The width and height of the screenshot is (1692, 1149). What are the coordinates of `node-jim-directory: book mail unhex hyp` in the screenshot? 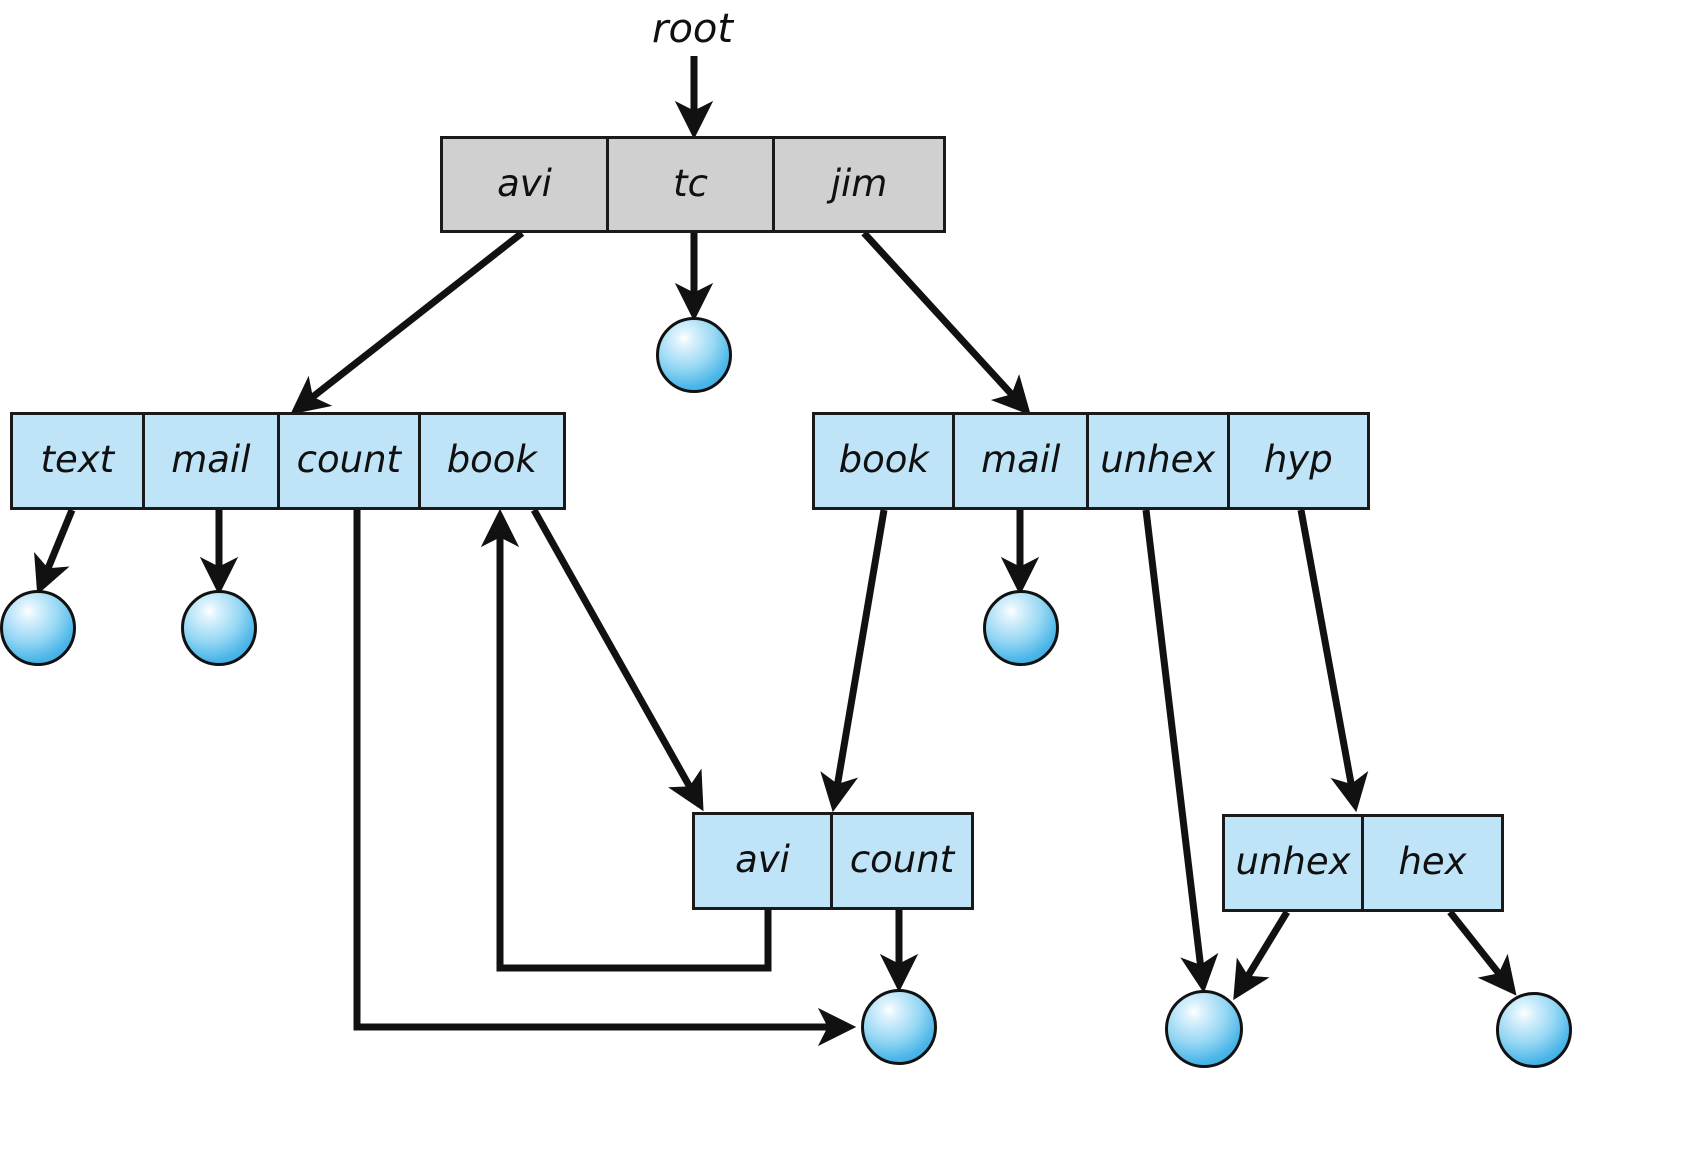 It's located at (1091, 461).